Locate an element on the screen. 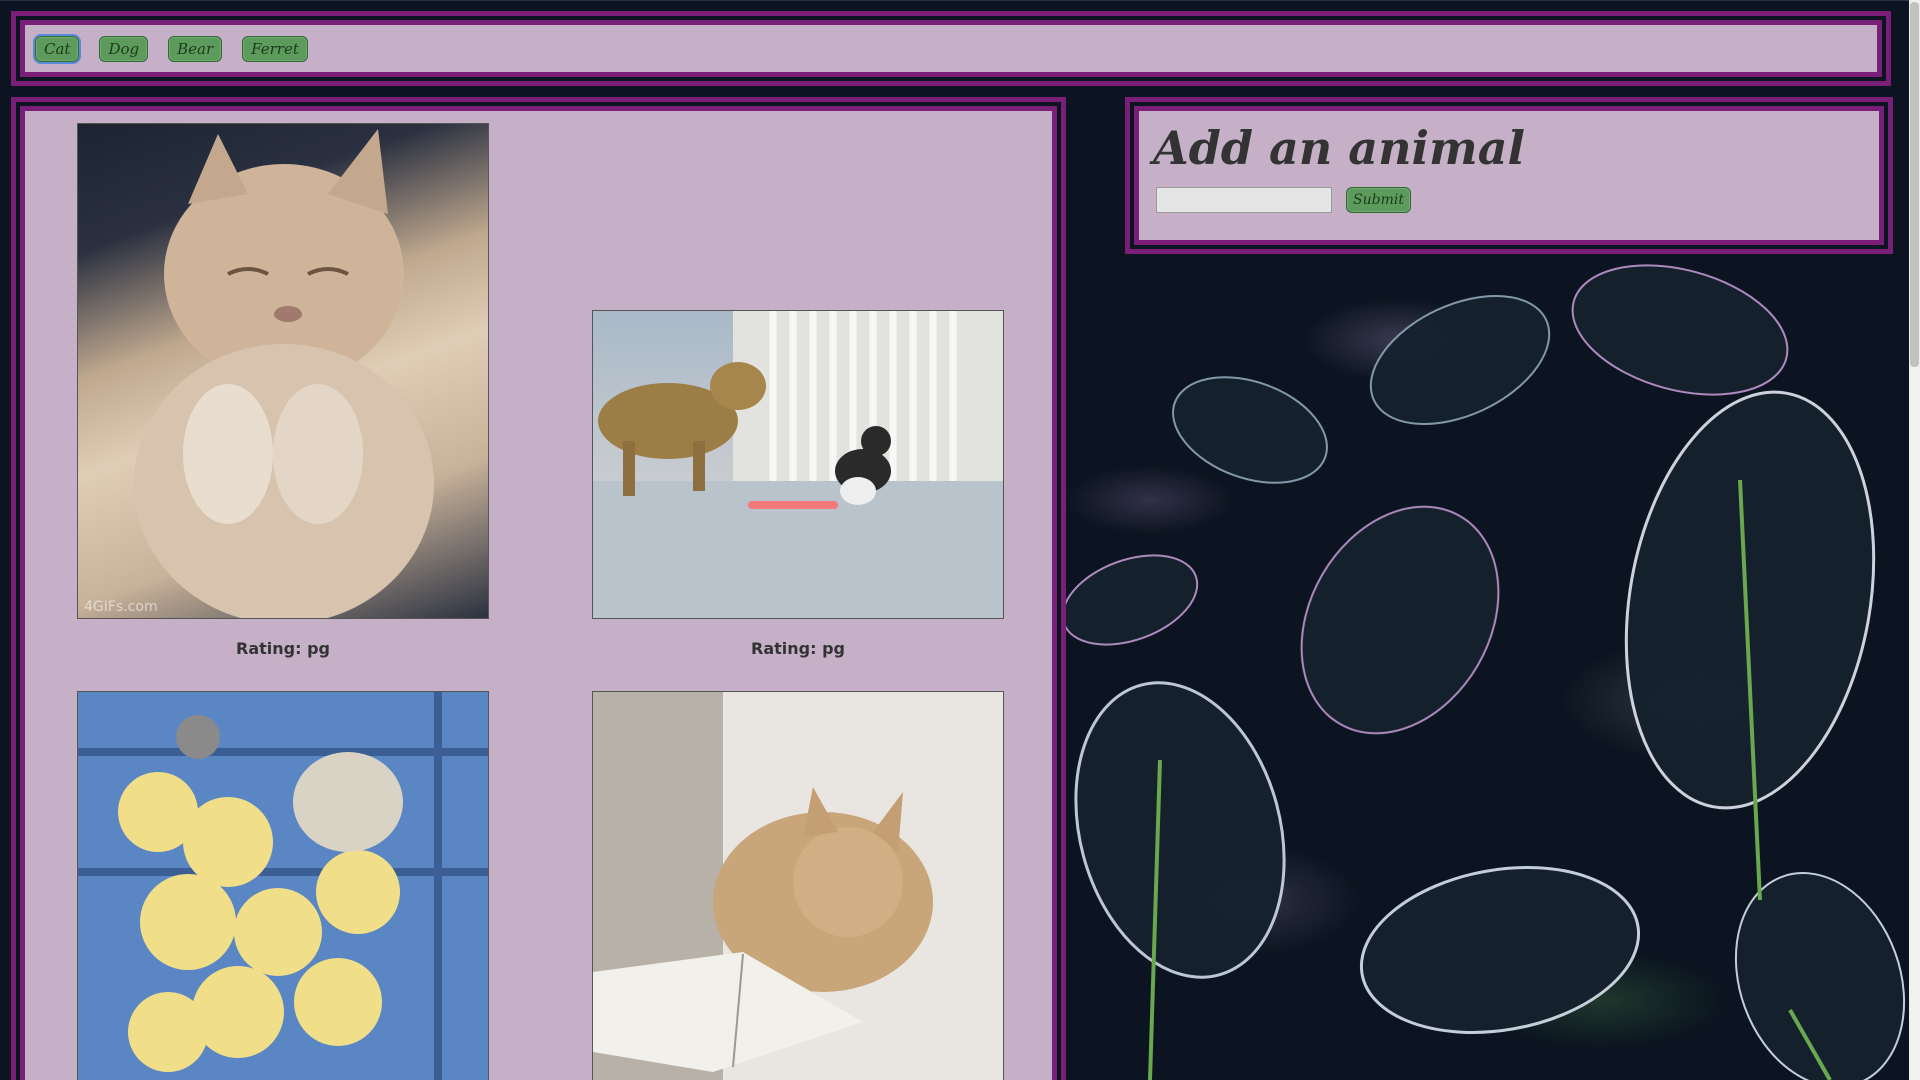 The width and height of the screenshot is (1920, 1080). gif-card: Rating: pg is located at coordinates (798, 484).